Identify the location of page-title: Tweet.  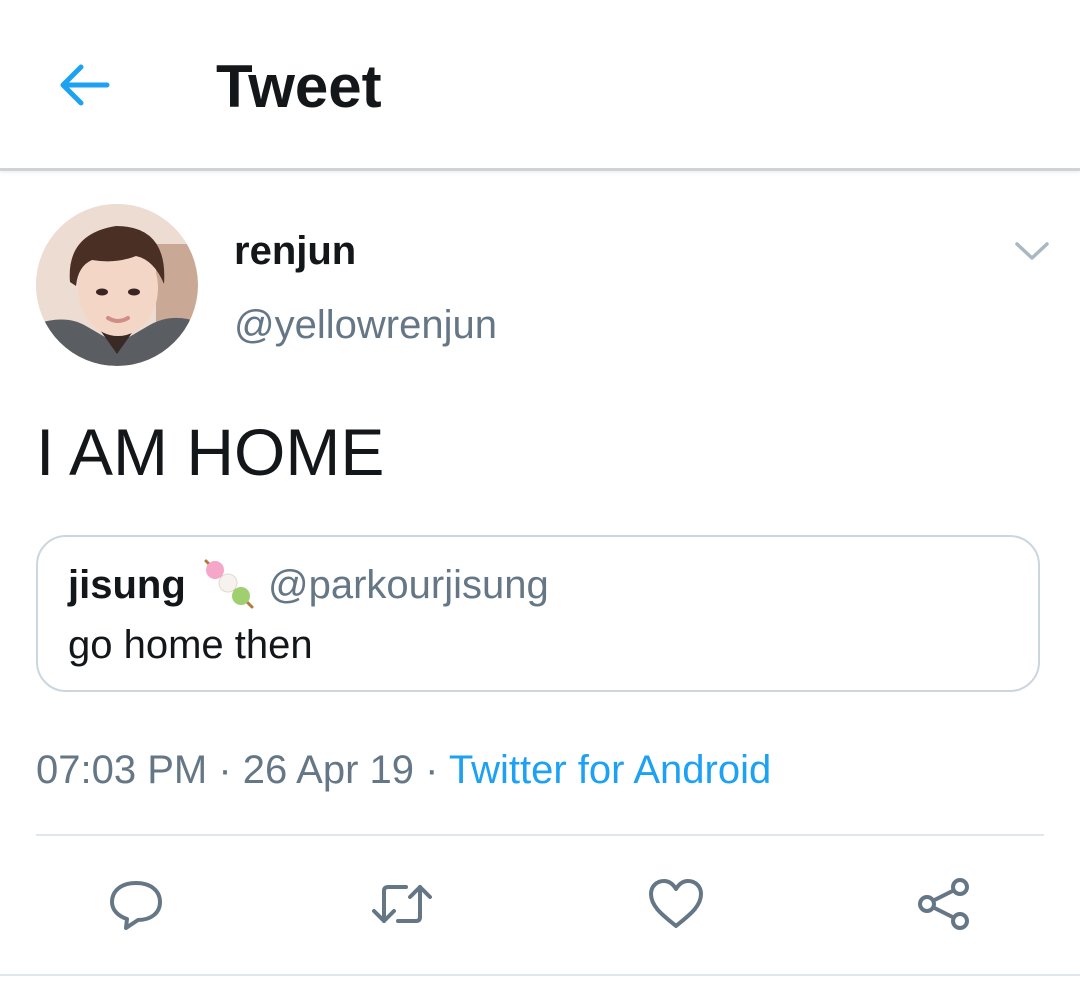
(299, 86).